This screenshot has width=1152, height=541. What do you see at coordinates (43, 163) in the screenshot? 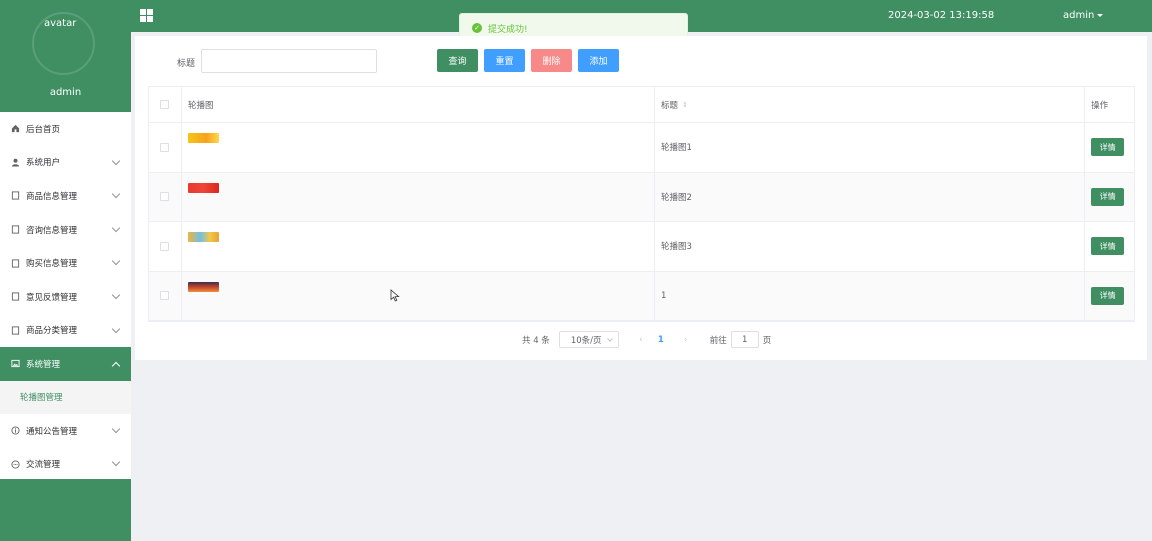
I see `sidebar-item-label: 系统用户` at bounding box center [43, 163].